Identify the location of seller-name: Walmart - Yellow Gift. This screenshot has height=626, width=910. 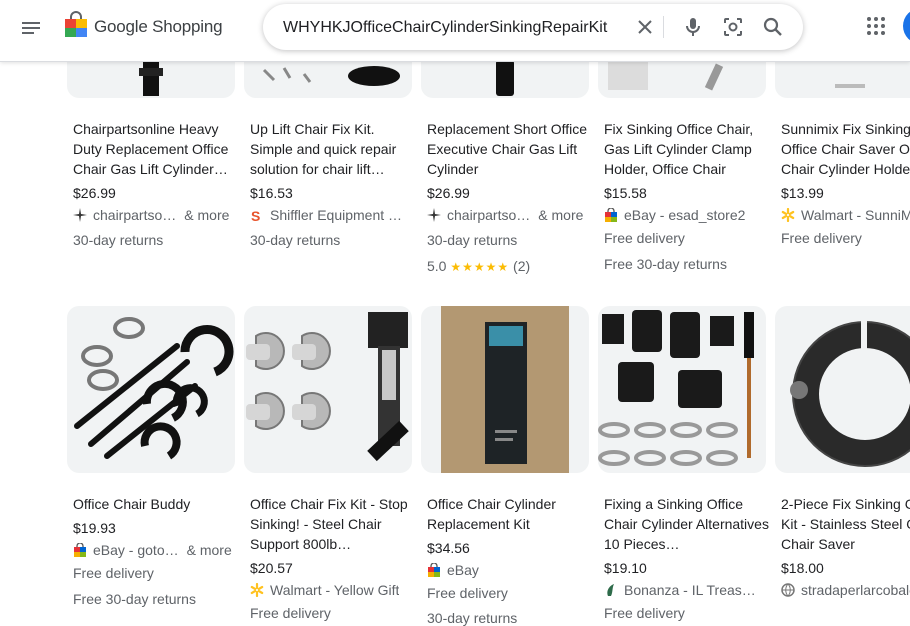
(335, 590).